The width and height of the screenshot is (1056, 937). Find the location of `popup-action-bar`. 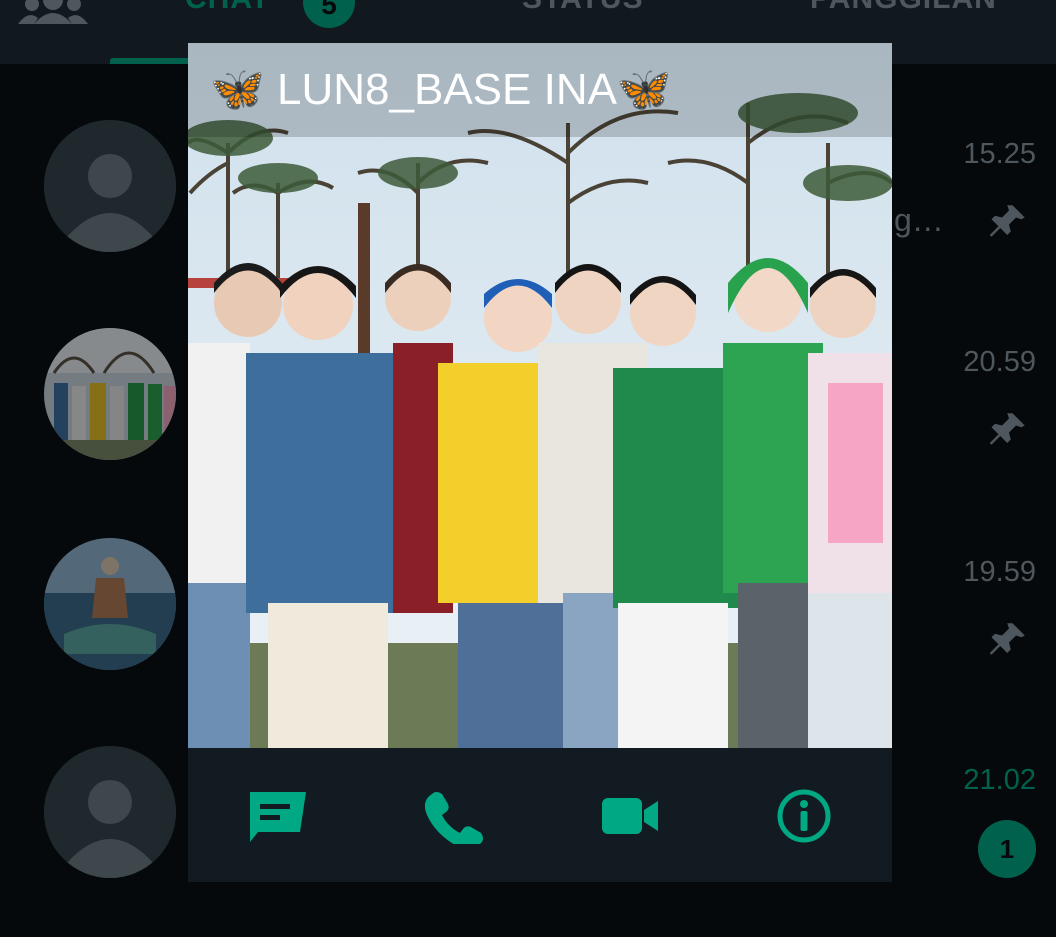

popup-action-bar is located at coordinates (540, 815).